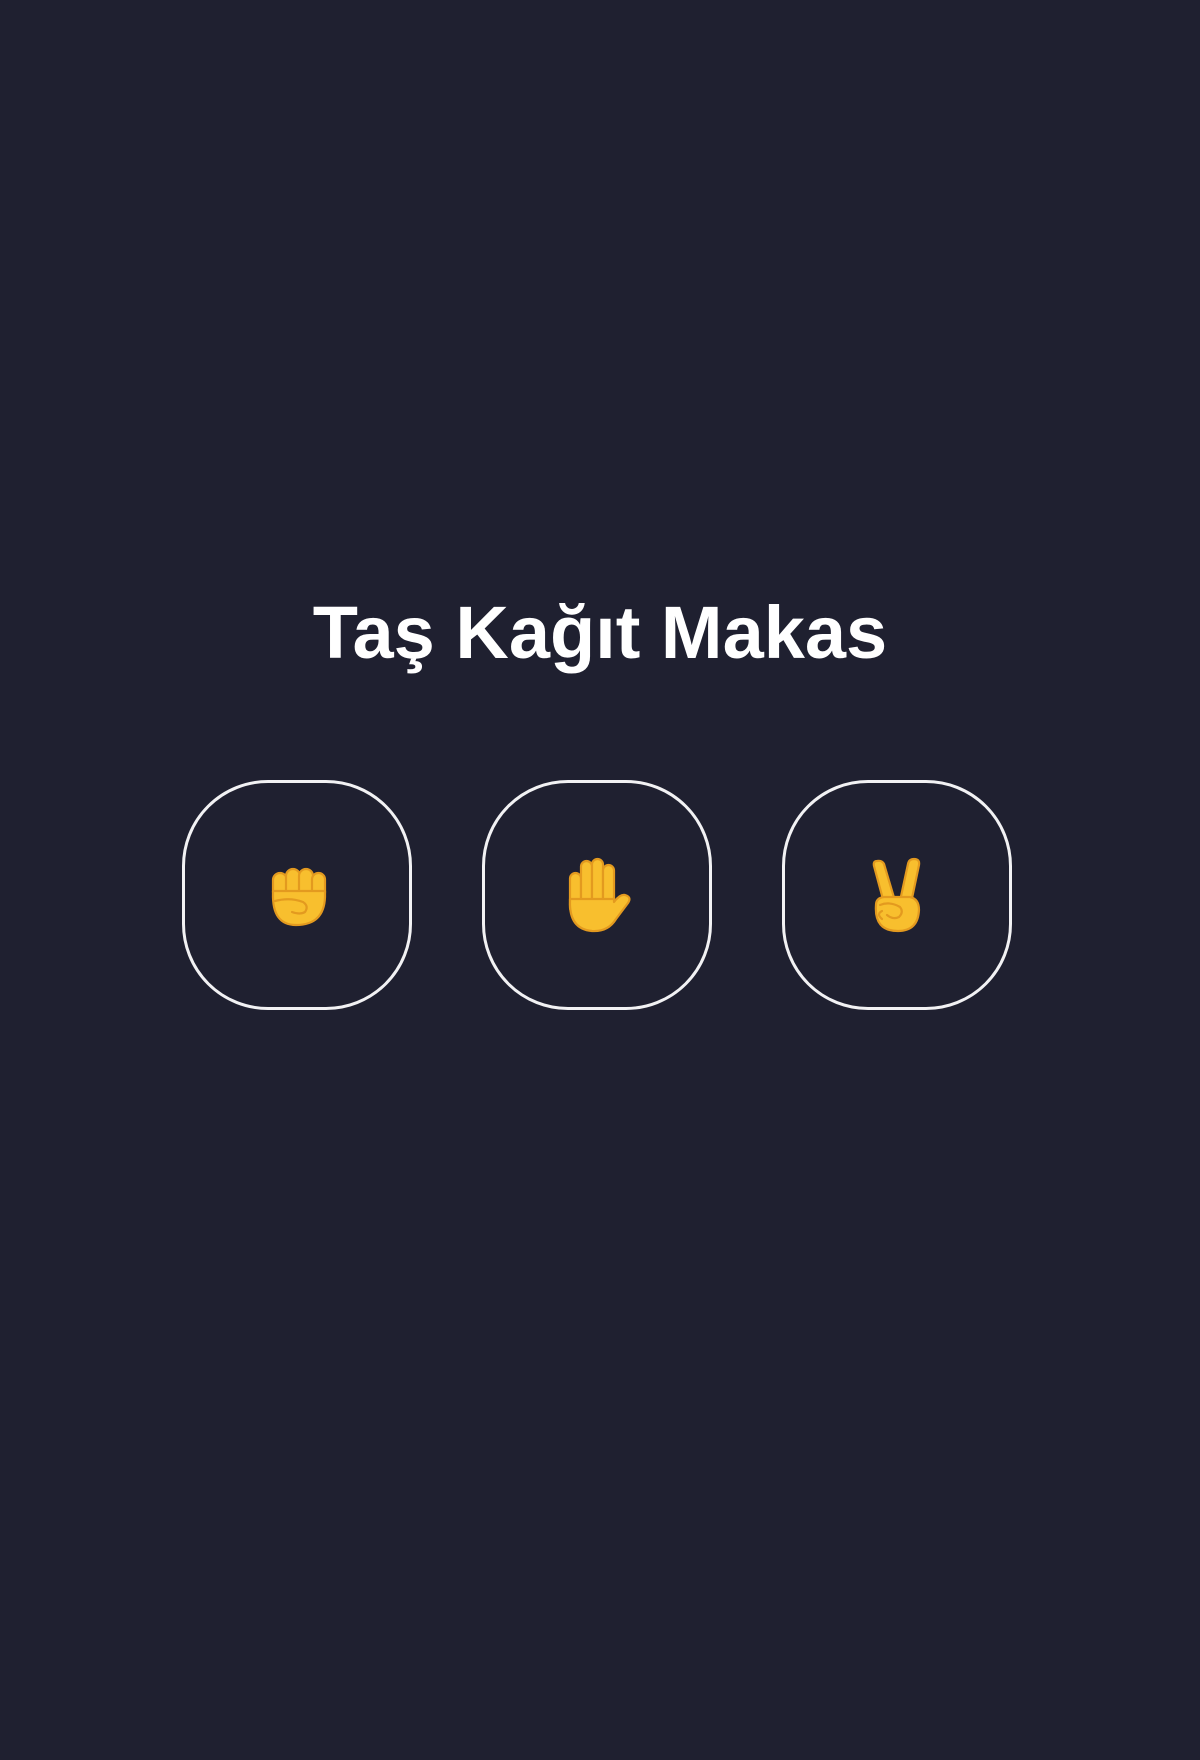  I want to click on game-title: Taş Kağıt Makas, so click(600, 632).